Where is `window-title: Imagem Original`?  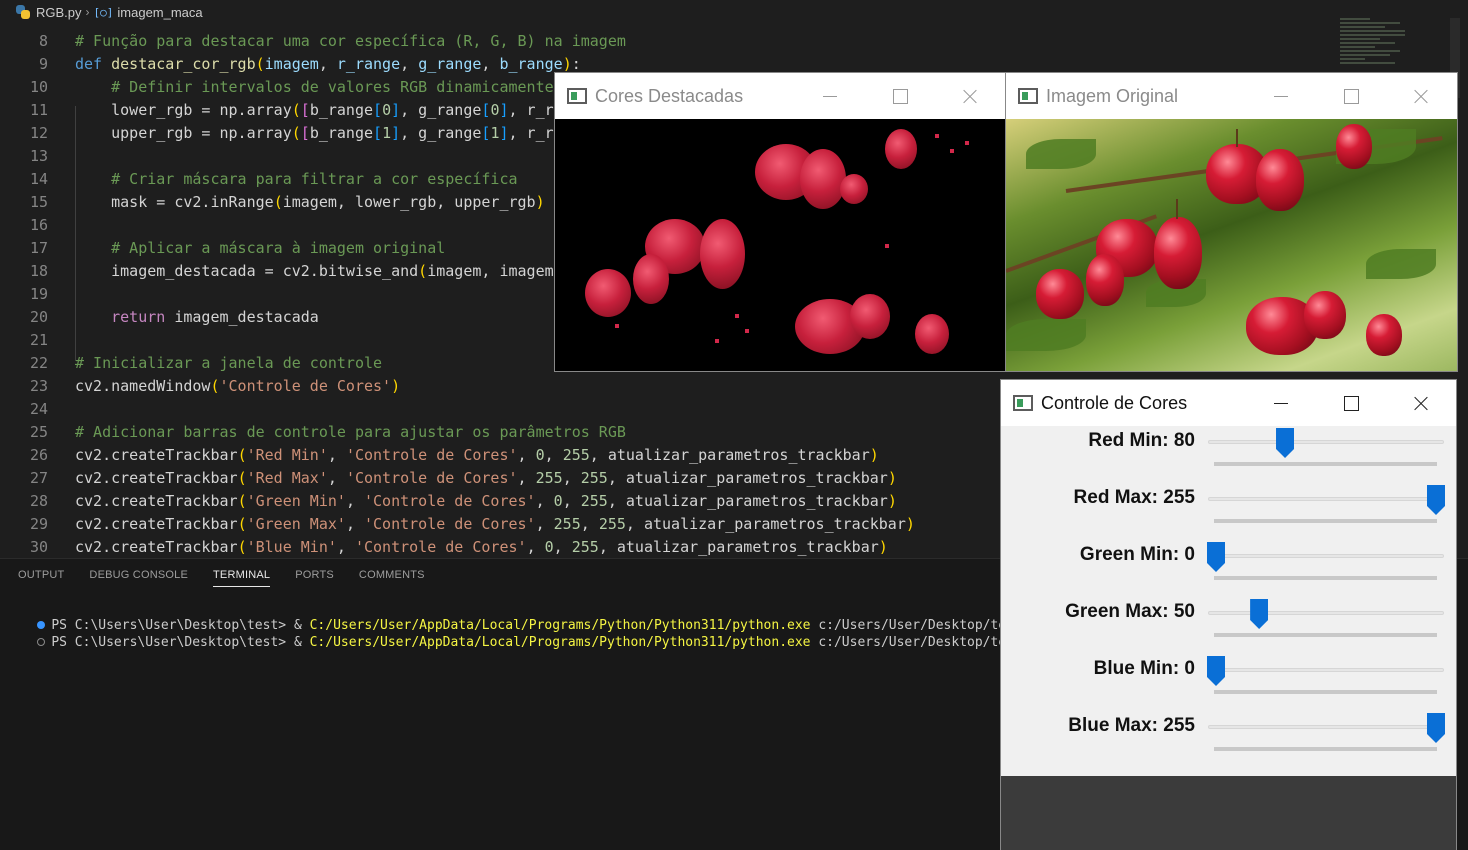 window-title: Imagem Original is located at coordinates (1112, 95).